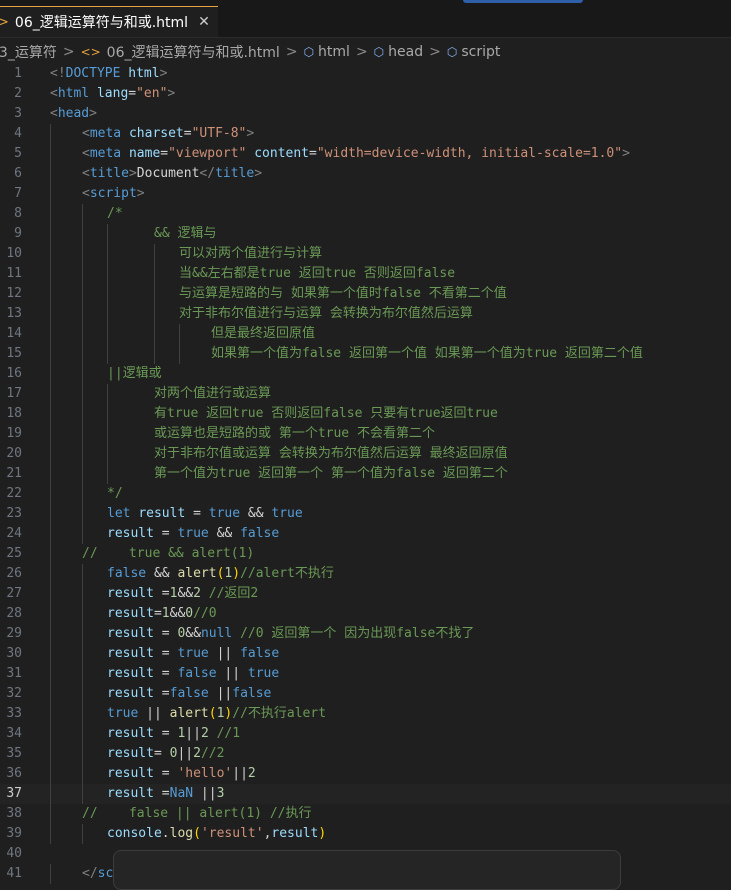  What do you see at coordinates (365, 294) in the screenshot?
I see `code-line: 12 与运算是短路的与 如果第一个值时false 不看第二个值` at bounding box center [365, 294].